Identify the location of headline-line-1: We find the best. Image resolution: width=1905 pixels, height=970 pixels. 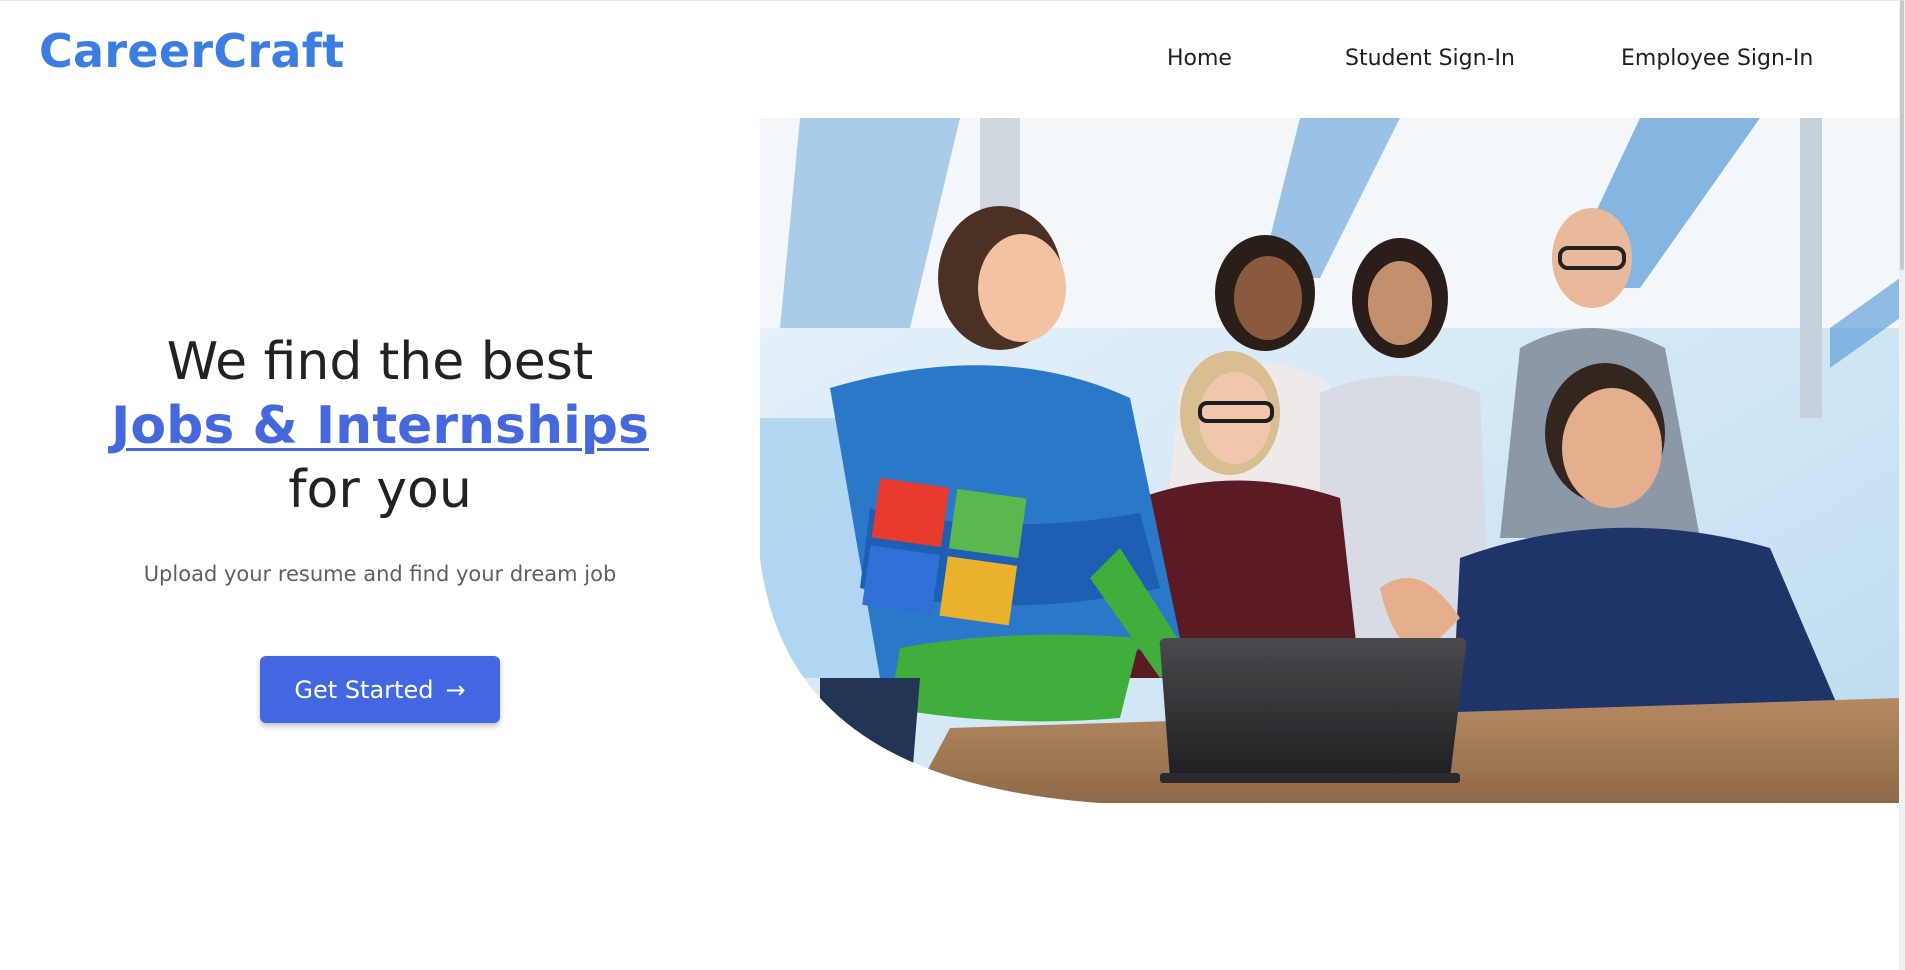
(380, 362).